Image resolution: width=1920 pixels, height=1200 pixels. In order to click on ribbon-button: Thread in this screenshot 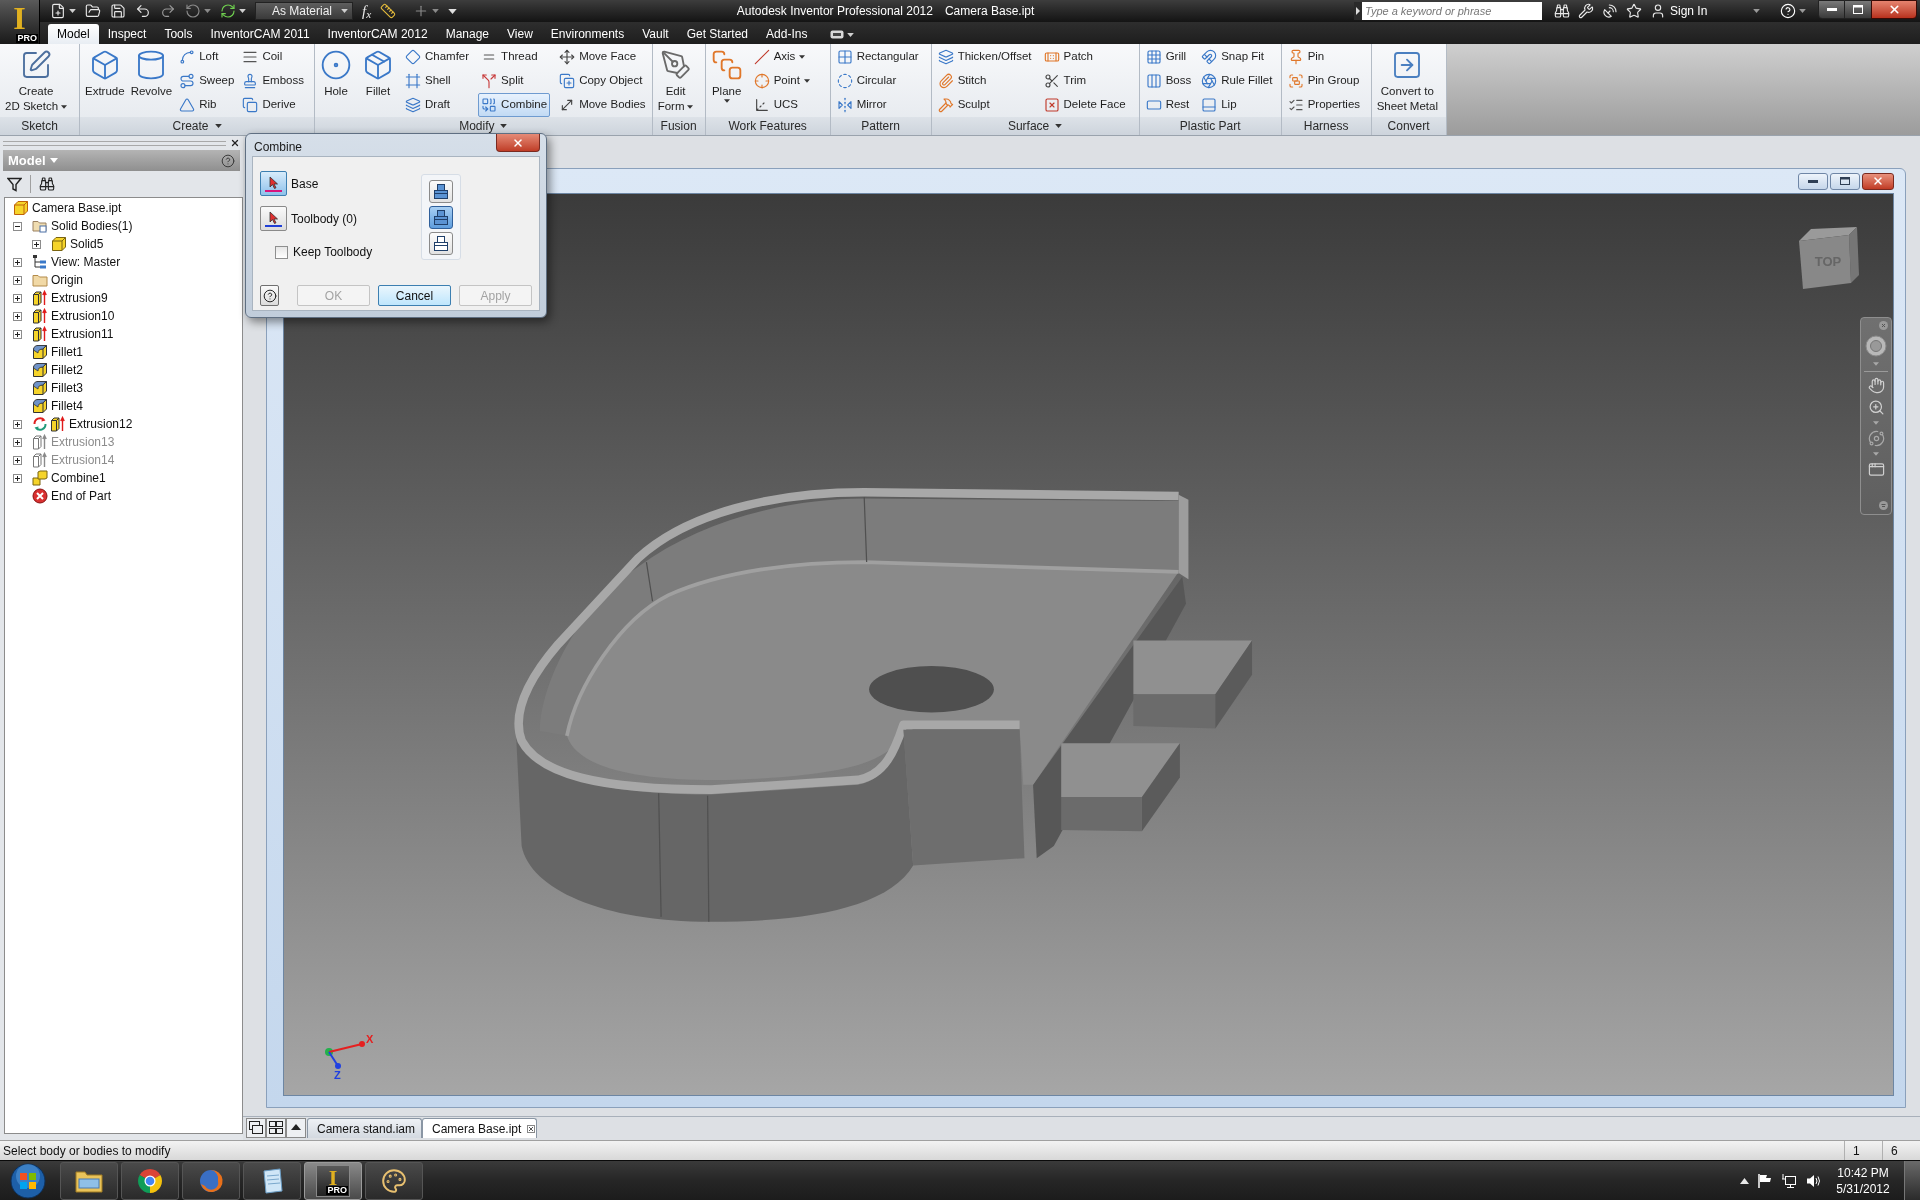, I will do `click(514, 57)`.